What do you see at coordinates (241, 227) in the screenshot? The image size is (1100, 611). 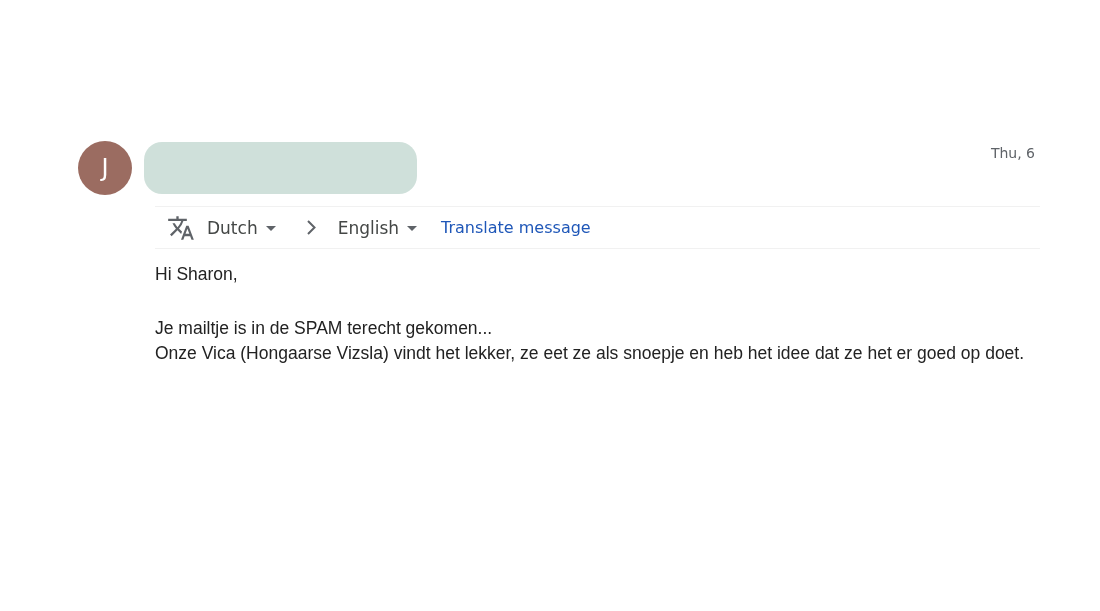 I see `language-dropdown: Dutch` at bounding box center [241, 227].